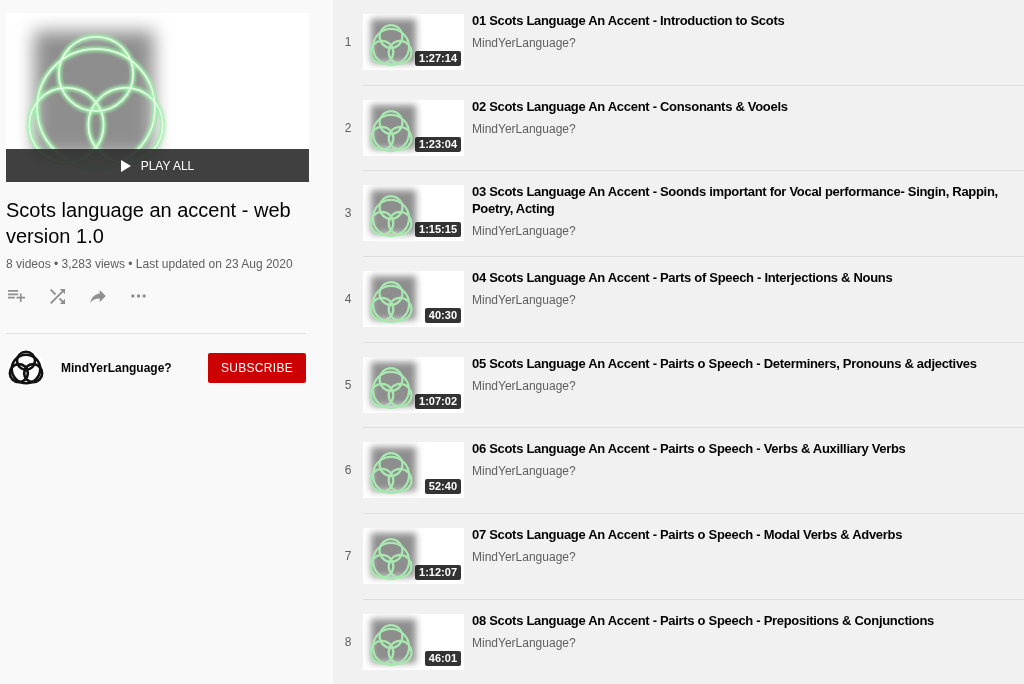  Describe the element at coordinates (438, 401) in the screenshot. I see `video-duration: 1:07:02` at that location.